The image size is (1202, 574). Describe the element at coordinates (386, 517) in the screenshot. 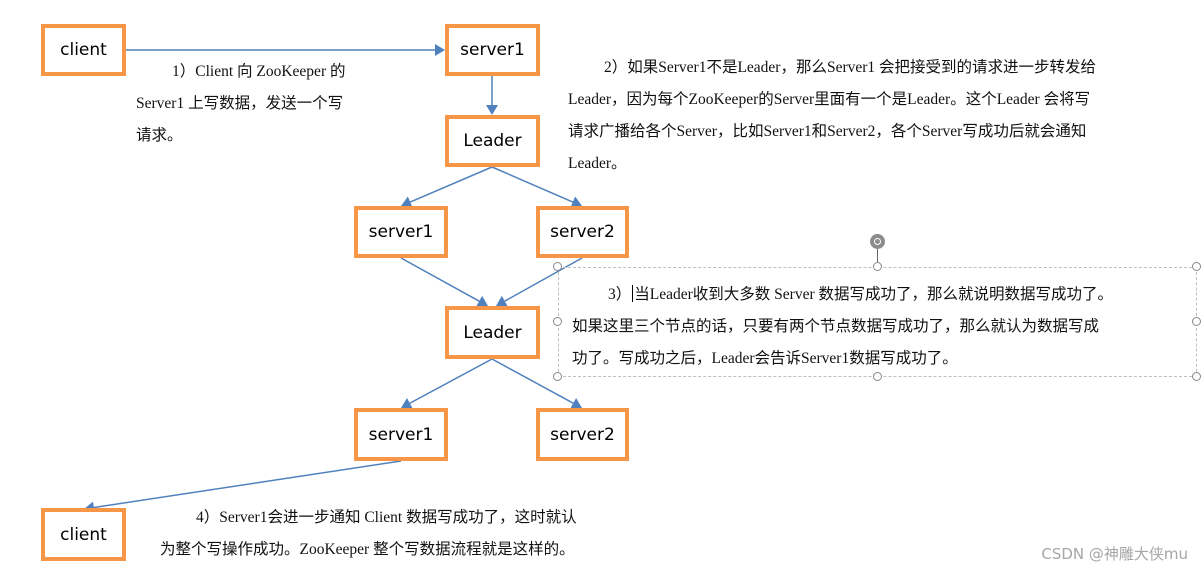

I see `step4-line: 4）Server1会进一步通知 Client 数据写成功了，这时就认` at that location.